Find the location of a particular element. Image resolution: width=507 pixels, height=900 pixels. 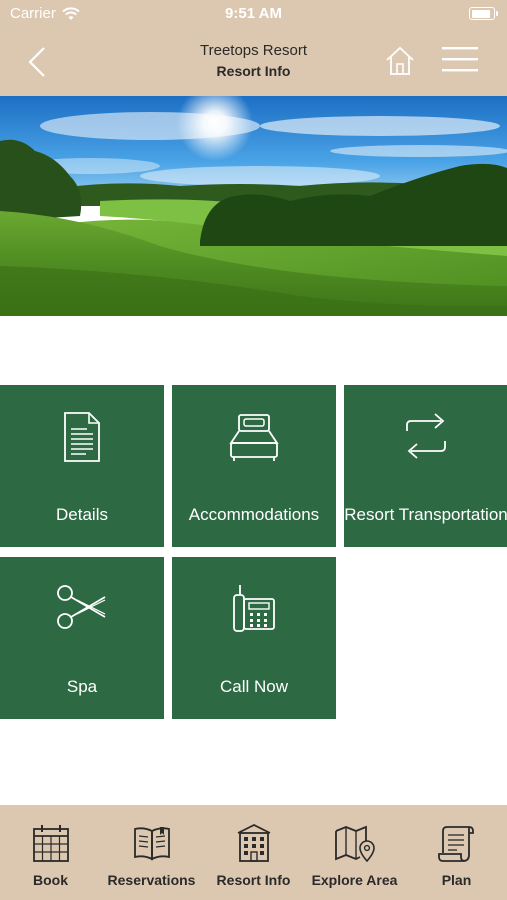

home-icon is located at coordinates (400, 60).